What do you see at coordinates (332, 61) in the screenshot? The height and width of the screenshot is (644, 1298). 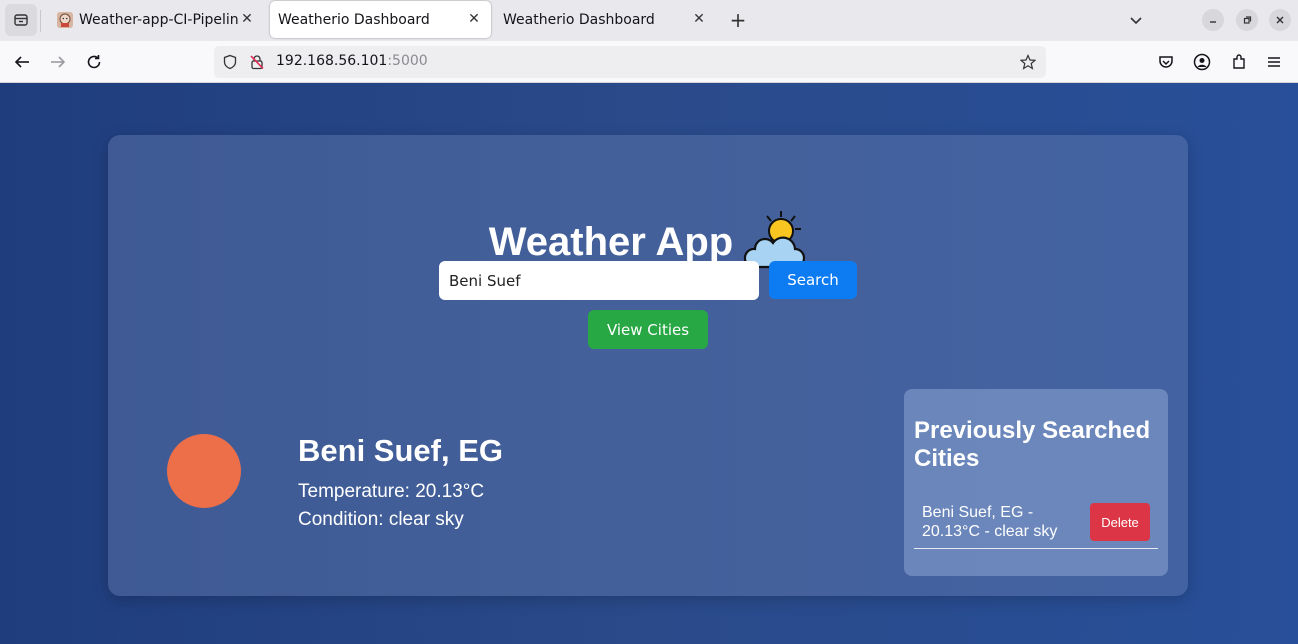 I see `url-host: 192.168.56.101` at bounding box center [332, 61].